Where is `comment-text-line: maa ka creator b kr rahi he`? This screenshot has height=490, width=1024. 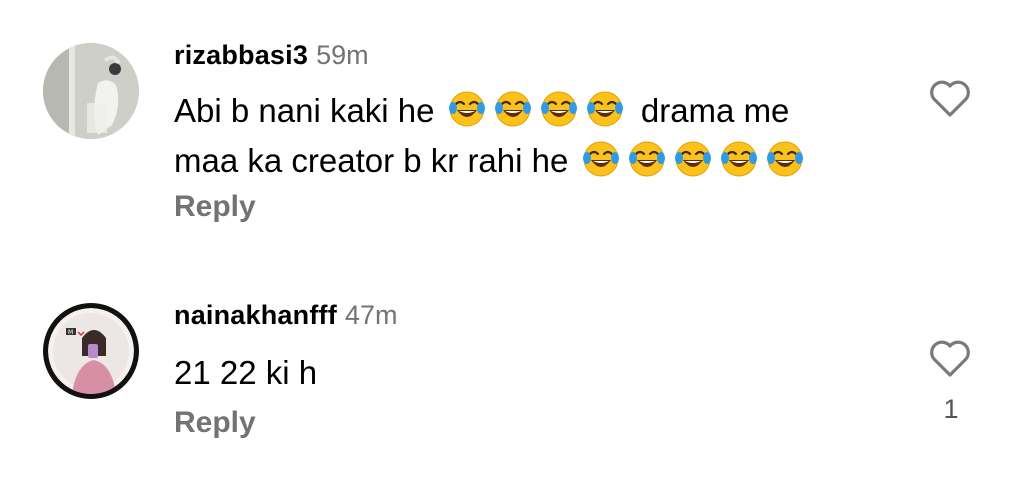 comment-text-line: maa ka creator b kr rahi he is located at coordinates (493, 161).